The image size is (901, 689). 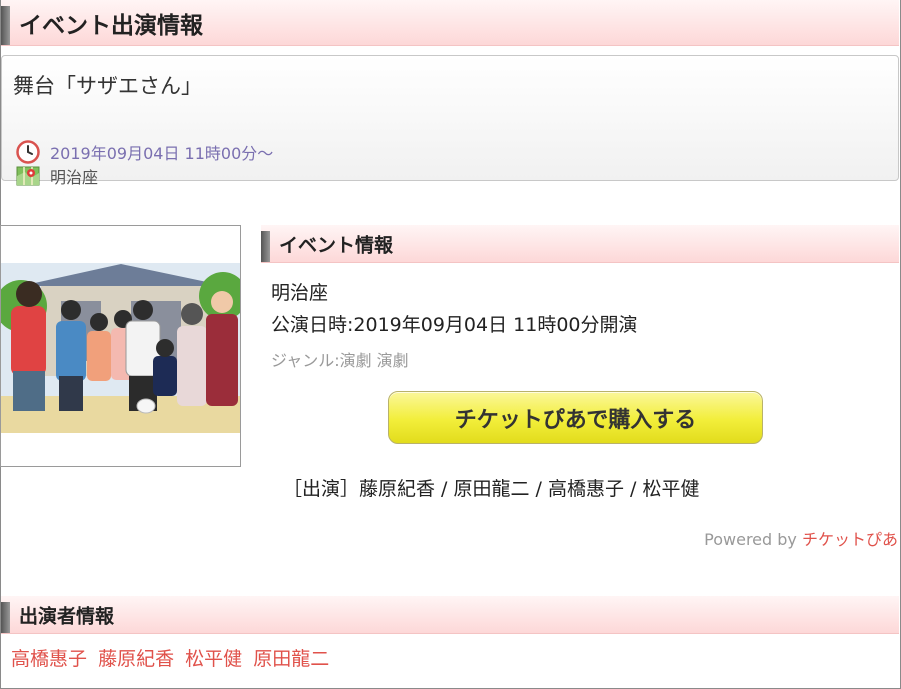 I want to click on event-venue: 明治座, so click(x=74, y=177).